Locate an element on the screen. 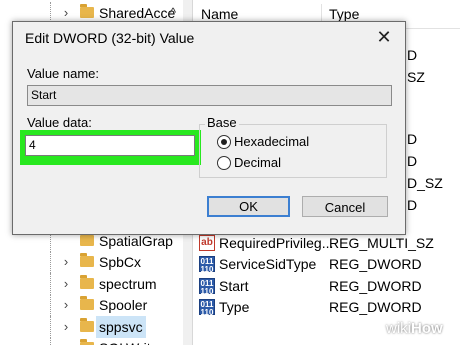 The width and height of the screenshot is (460, 345). tree-item-label: spectrum is located at coordinates (128, 284).